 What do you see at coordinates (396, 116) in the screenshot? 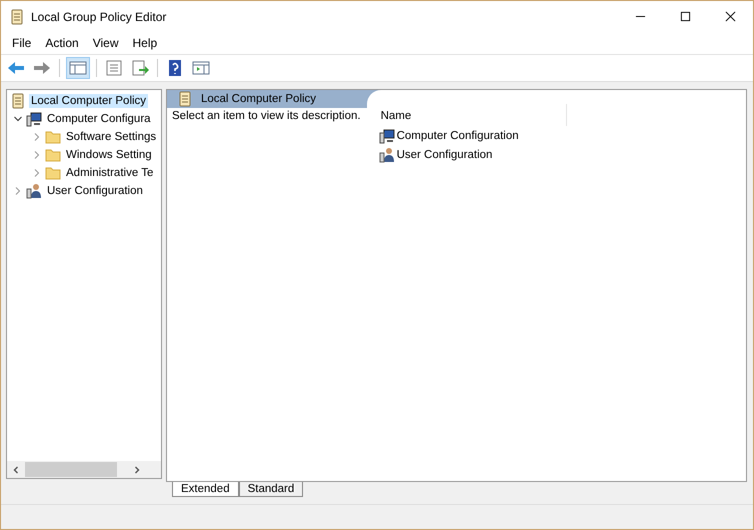
I see `column-header: Name` at bounding box center [396, 116].